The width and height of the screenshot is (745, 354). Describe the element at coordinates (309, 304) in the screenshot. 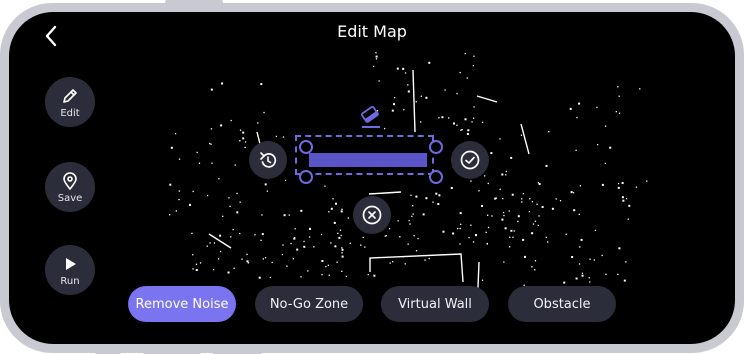

I see `tool-no-go-zone: No-Go Zone` at that location.